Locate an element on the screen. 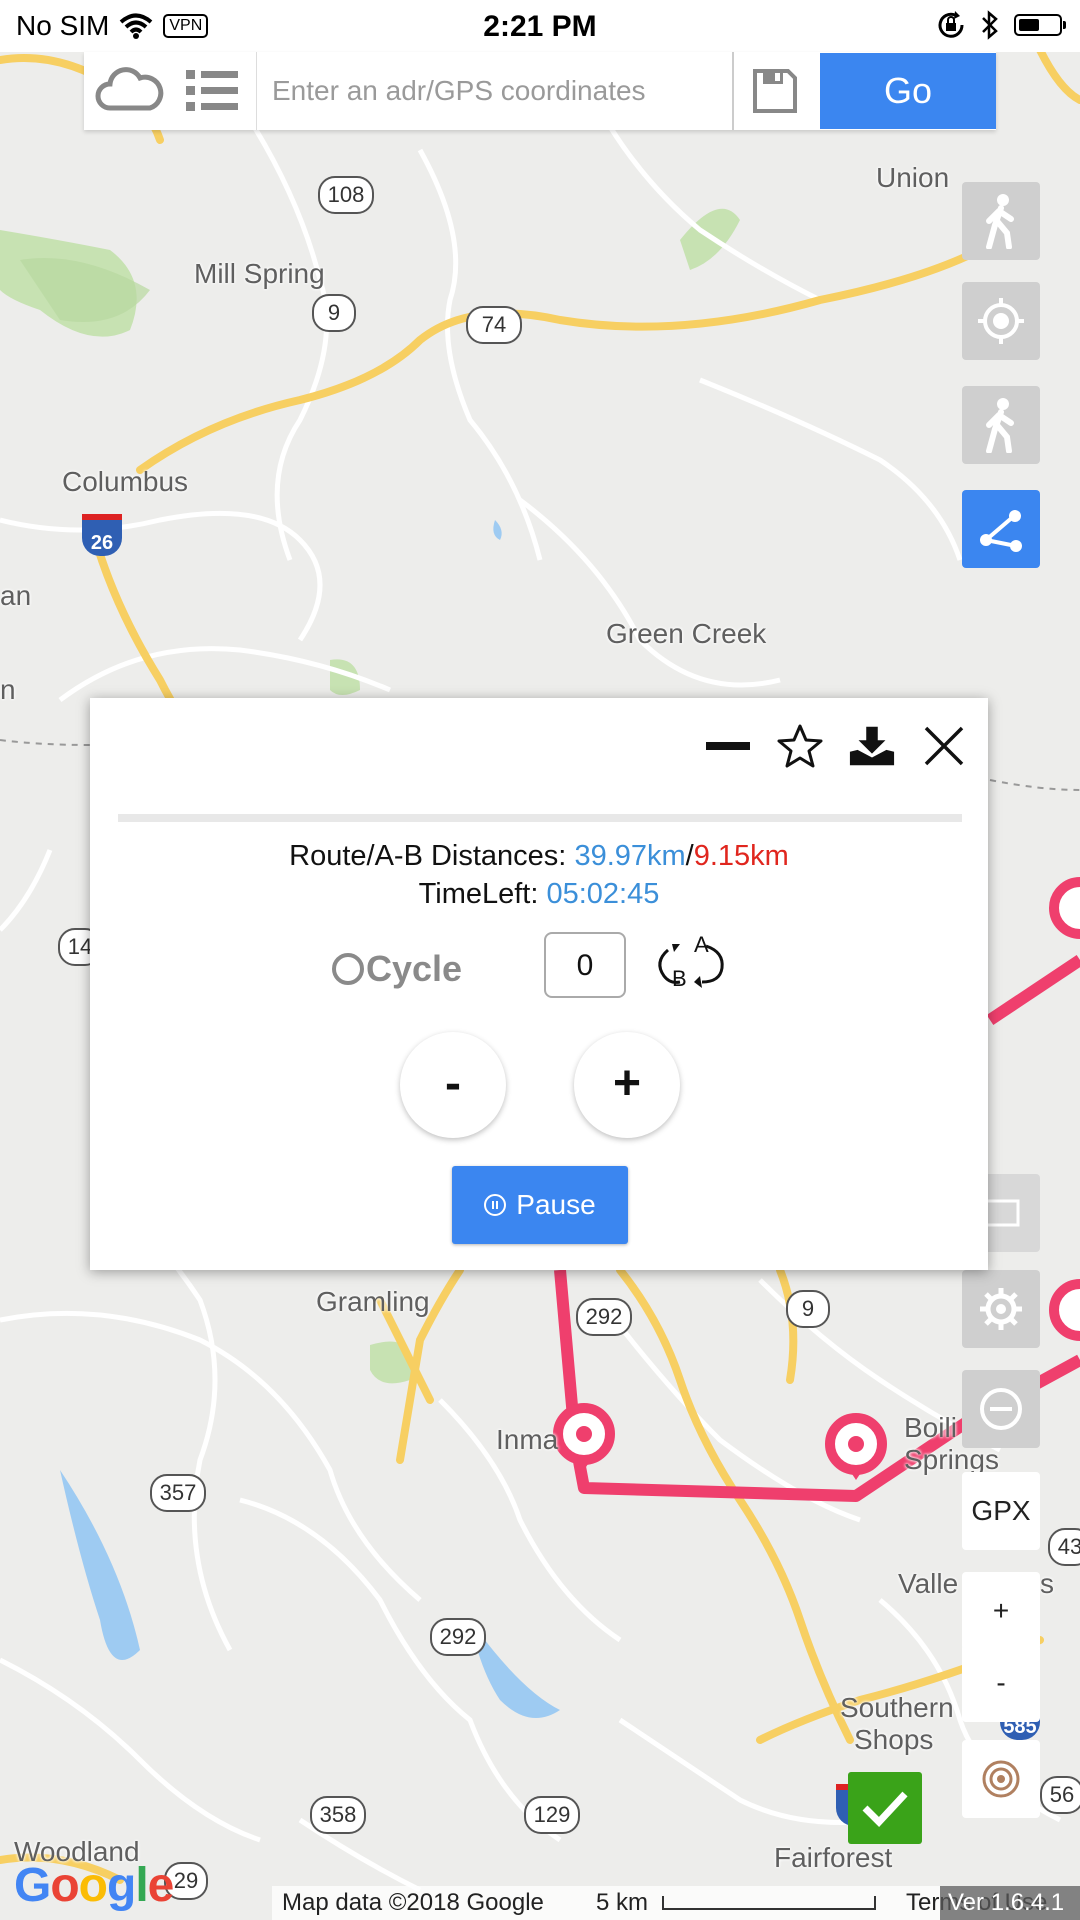  map-place-label: Columbus is located at coordinates (125, 481).